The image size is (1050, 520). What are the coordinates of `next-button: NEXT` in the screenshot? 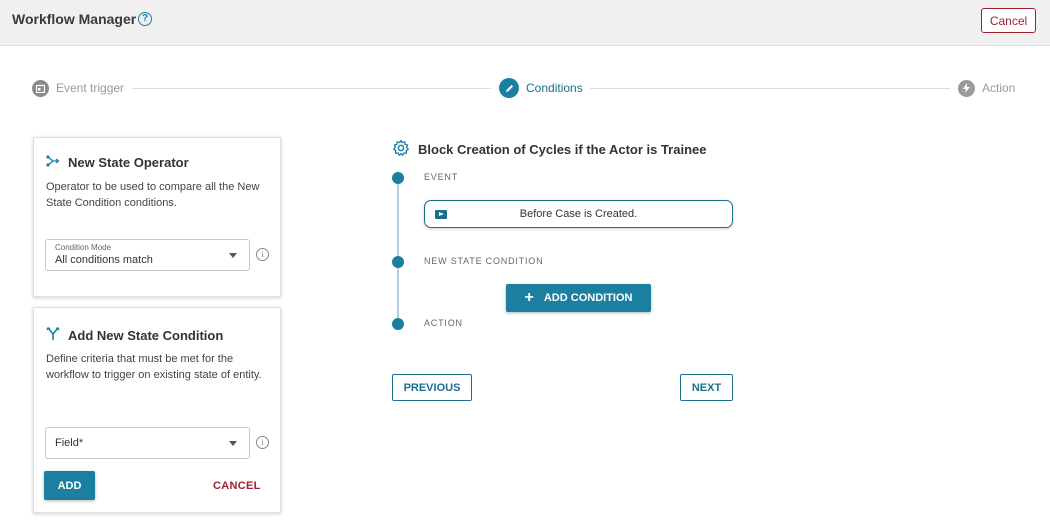 It's located at (706, 387).